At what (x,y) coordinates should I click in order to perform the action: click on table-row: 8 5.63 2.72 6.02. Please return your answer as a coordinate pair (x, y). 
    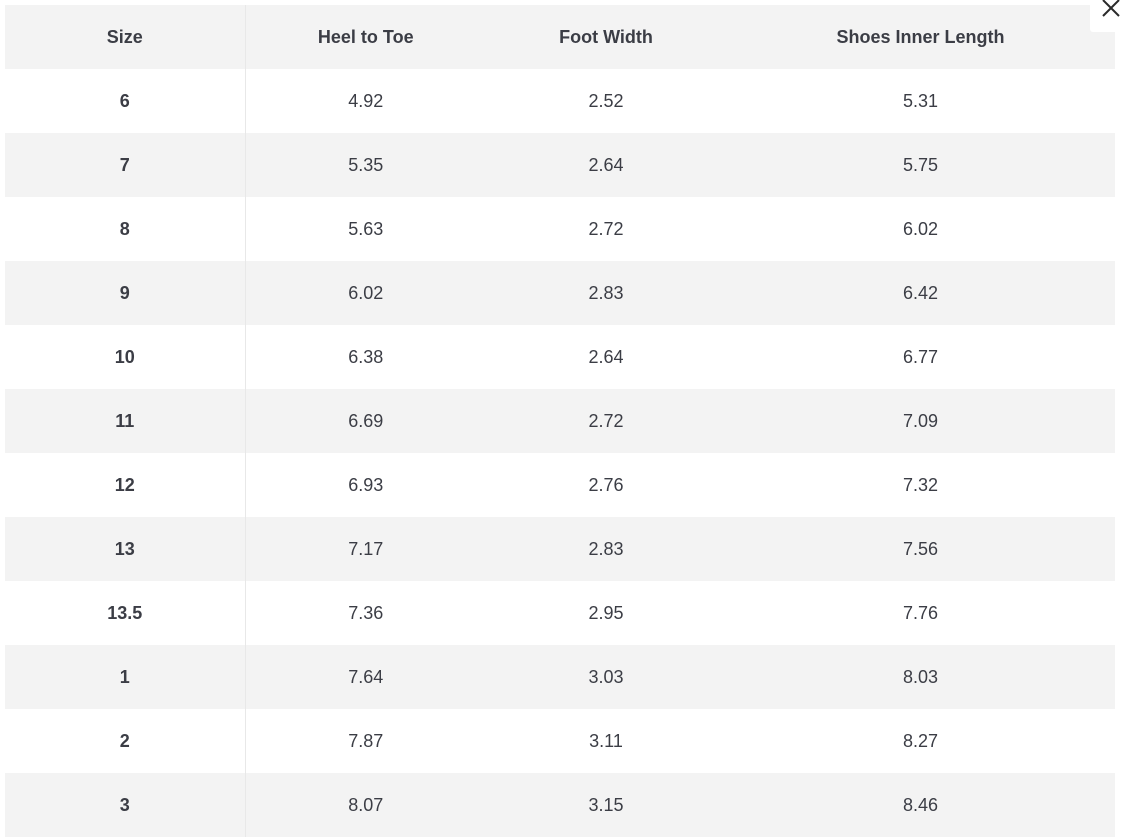
    Looking at the image, I should click on (560, 229).